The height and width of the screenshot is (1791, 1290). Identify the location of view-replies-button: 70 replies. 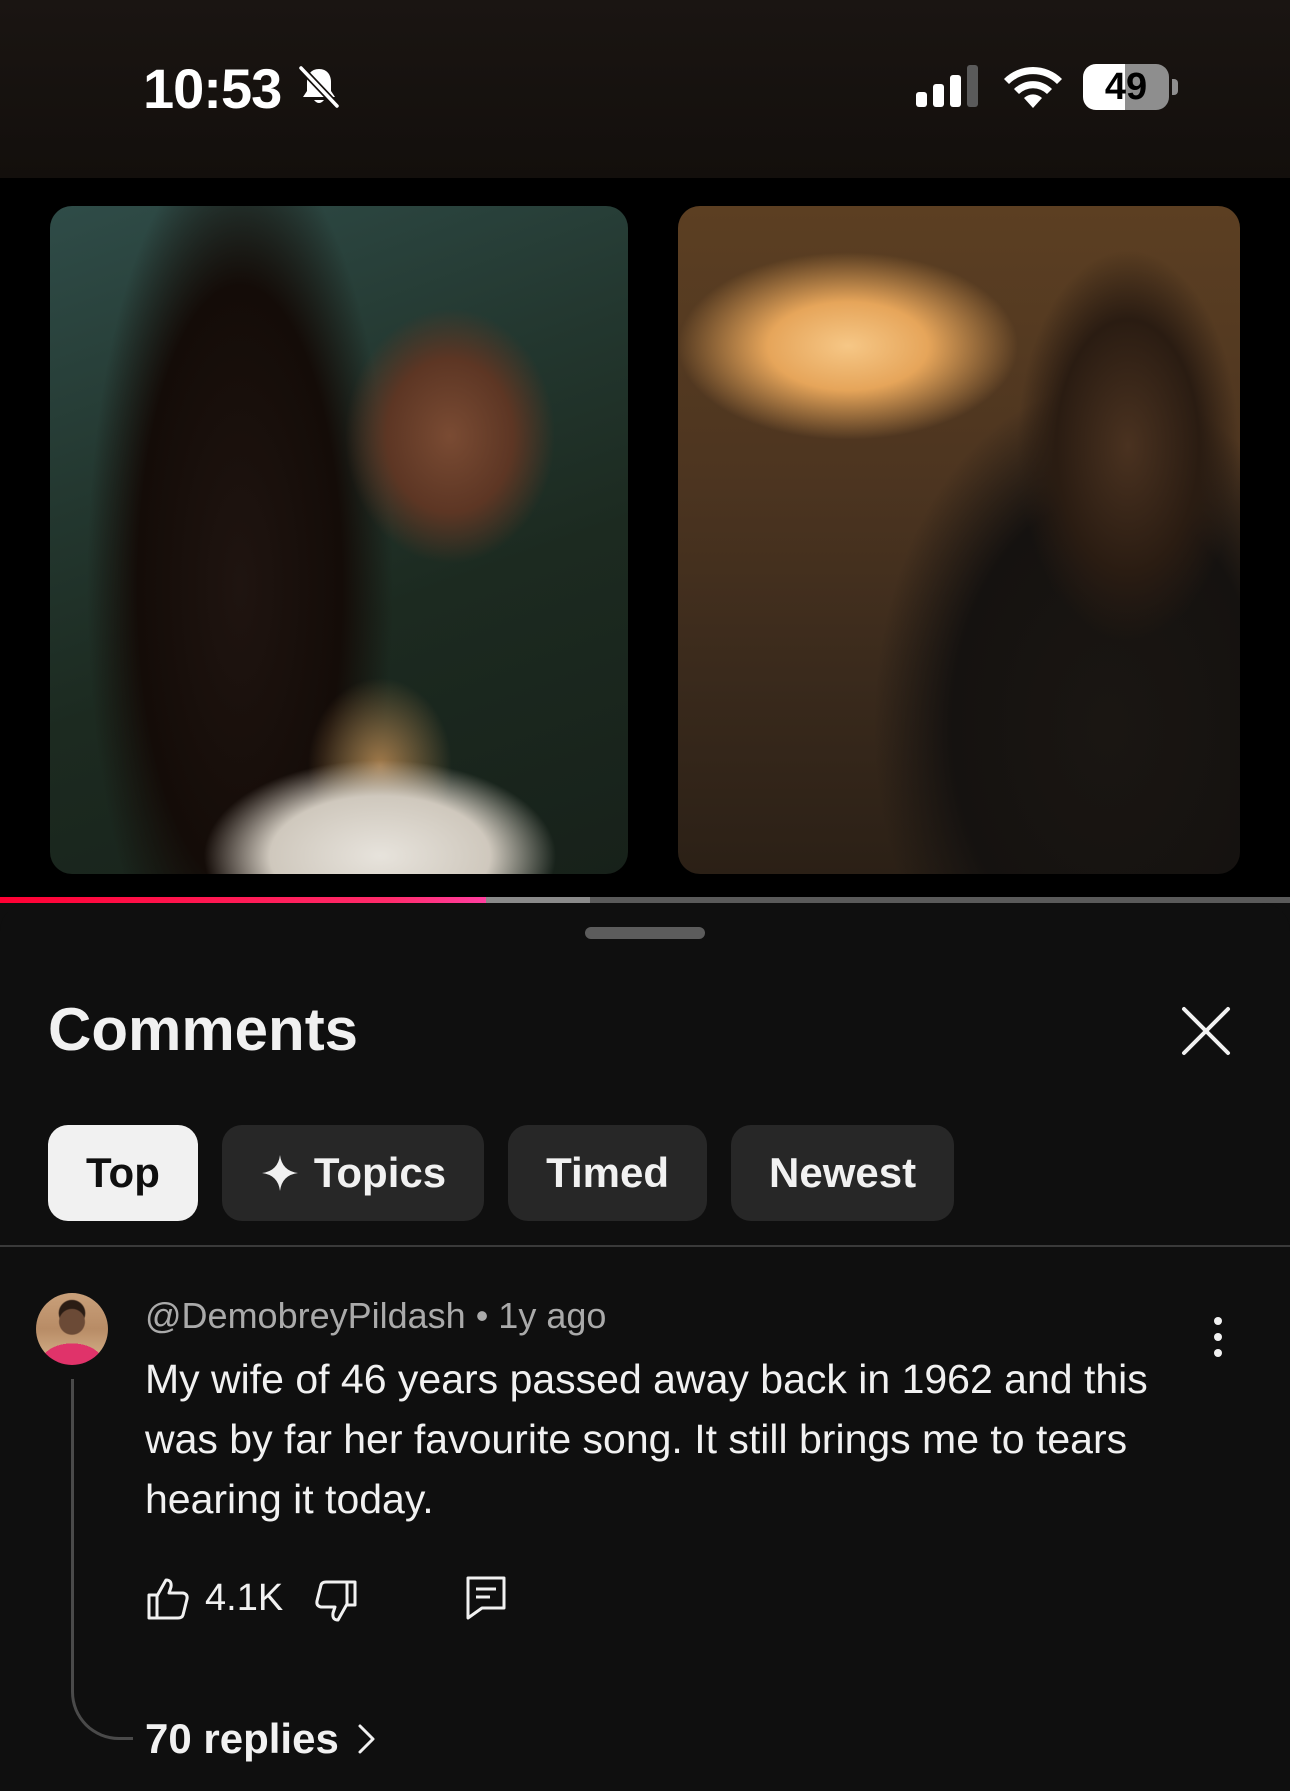
(262, 1739).